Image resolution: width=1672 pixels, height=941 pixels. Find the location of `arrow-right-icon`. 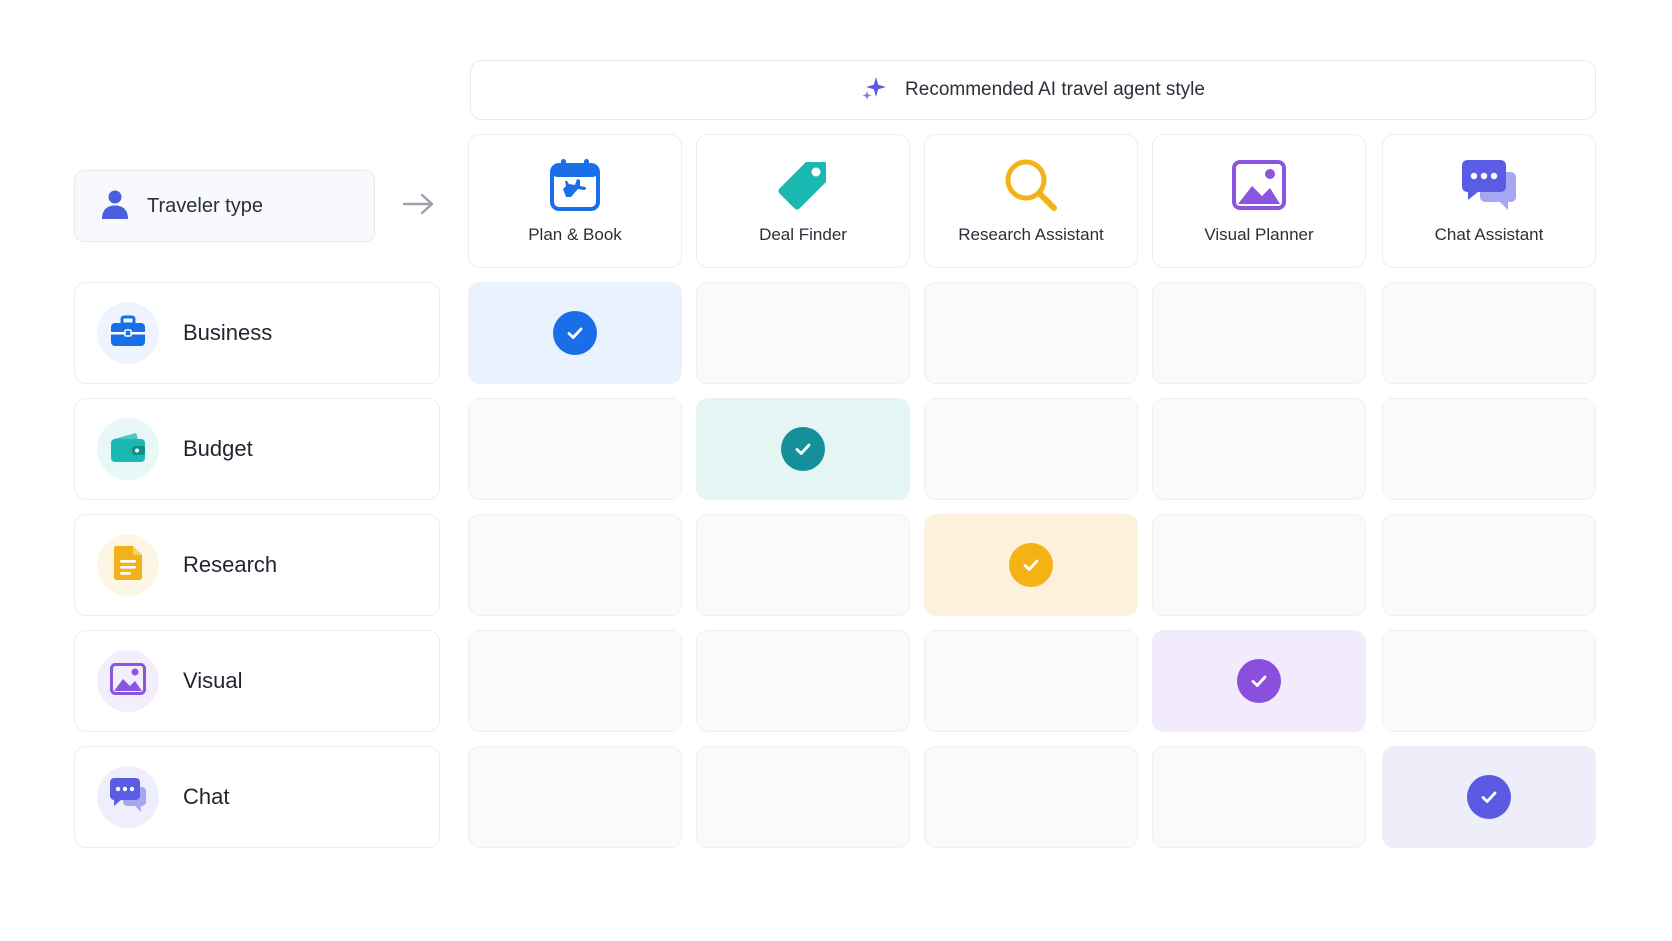

arrow-right-icon is located at coordinates (419, 206).